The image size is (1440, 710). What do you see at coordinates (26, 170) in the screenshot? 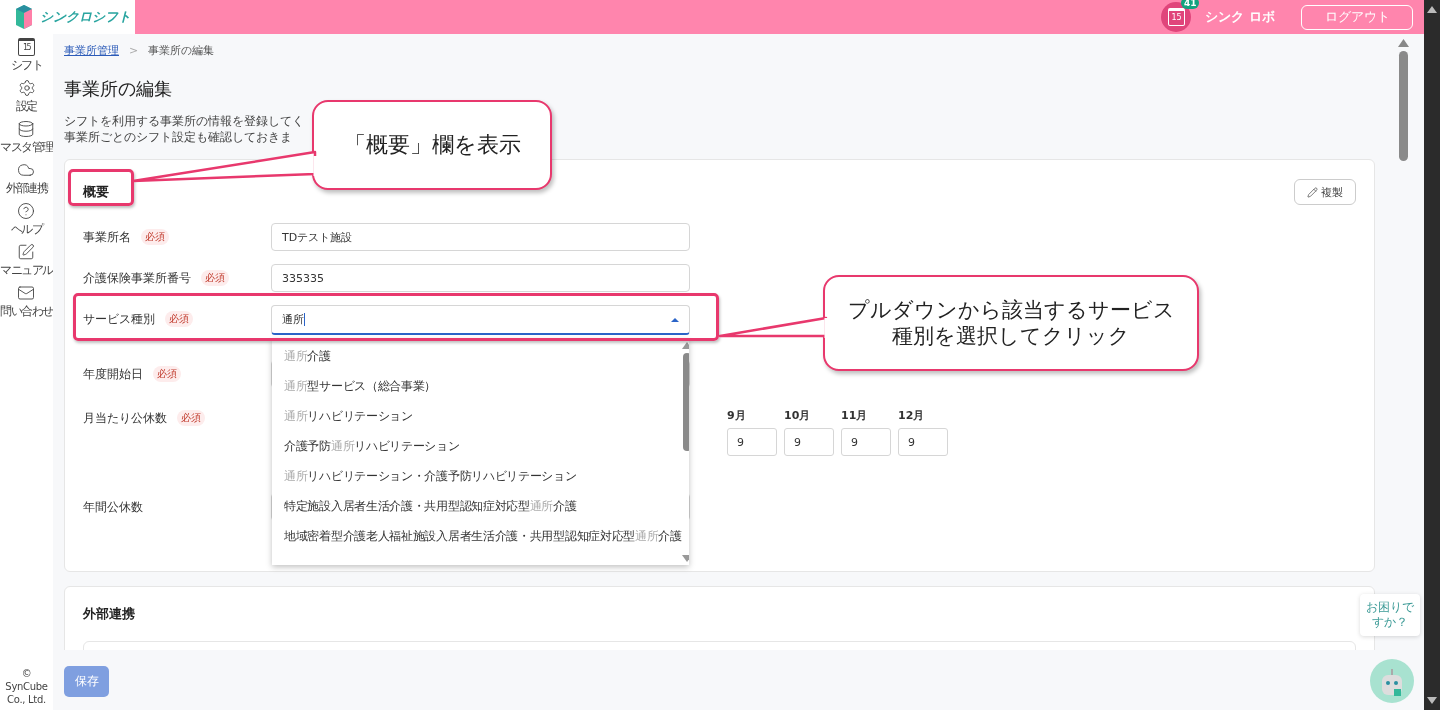
I see `cloud-icon` at bounding box center [26, 170].